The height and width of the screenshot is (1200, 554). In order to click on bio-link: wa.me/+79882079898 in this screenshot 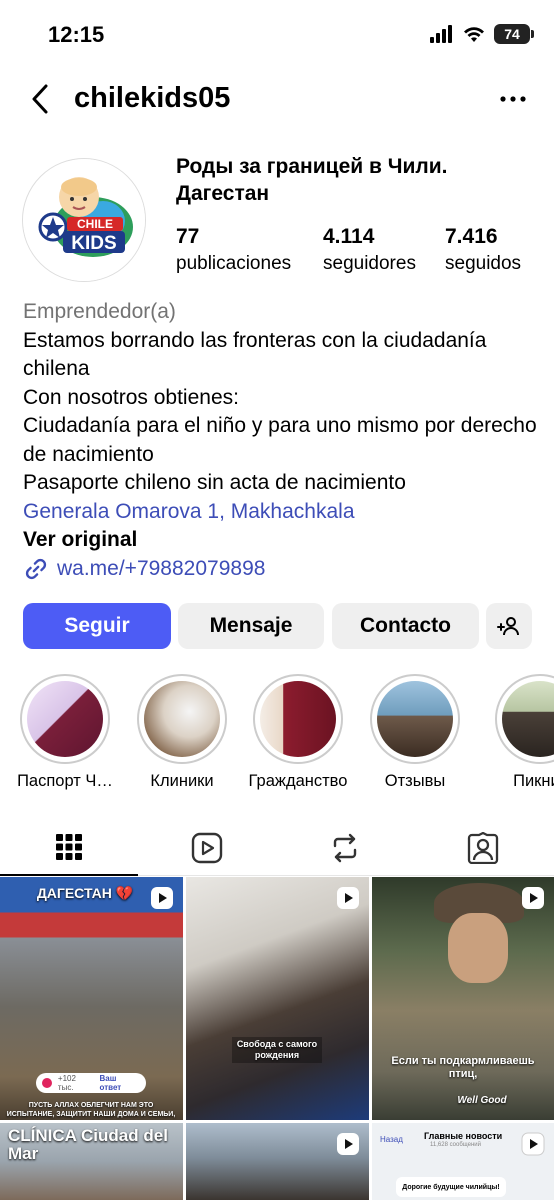, I will do `click(283, 569)`.